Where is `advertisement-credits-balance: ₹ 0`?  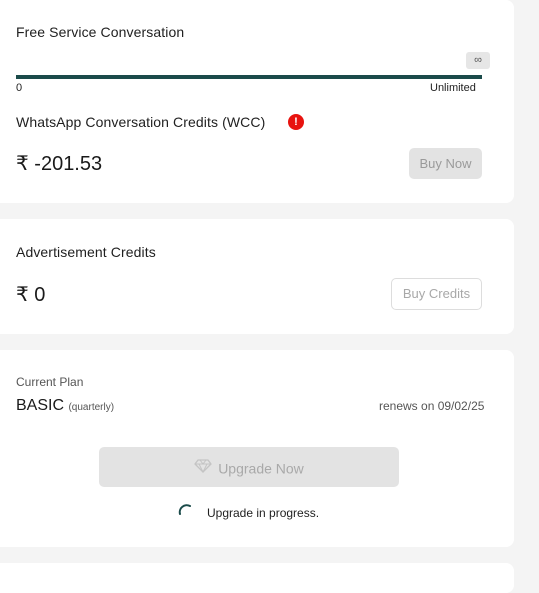 advertisement-credits-balance: ₹ 0 is located at coordinates (31, 295).